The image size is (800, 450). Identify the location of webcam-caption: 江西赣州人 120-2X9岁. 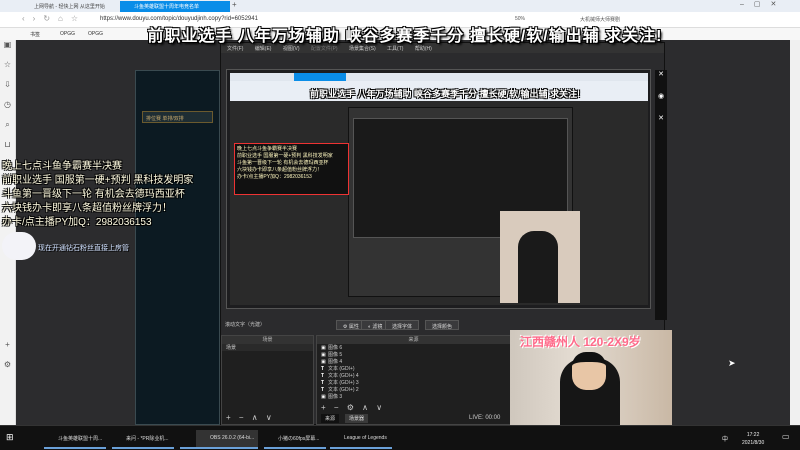
(580, 342).